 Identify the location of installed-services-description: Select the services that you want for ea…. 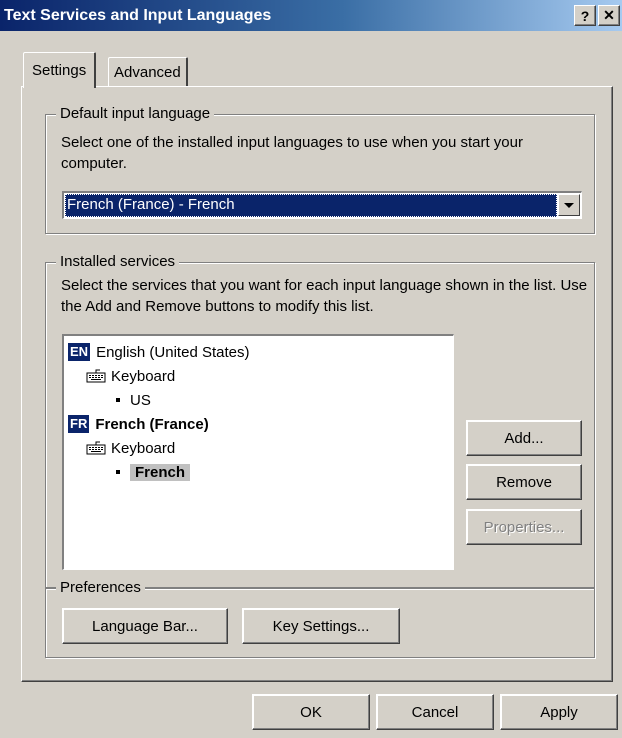
(324, 296).